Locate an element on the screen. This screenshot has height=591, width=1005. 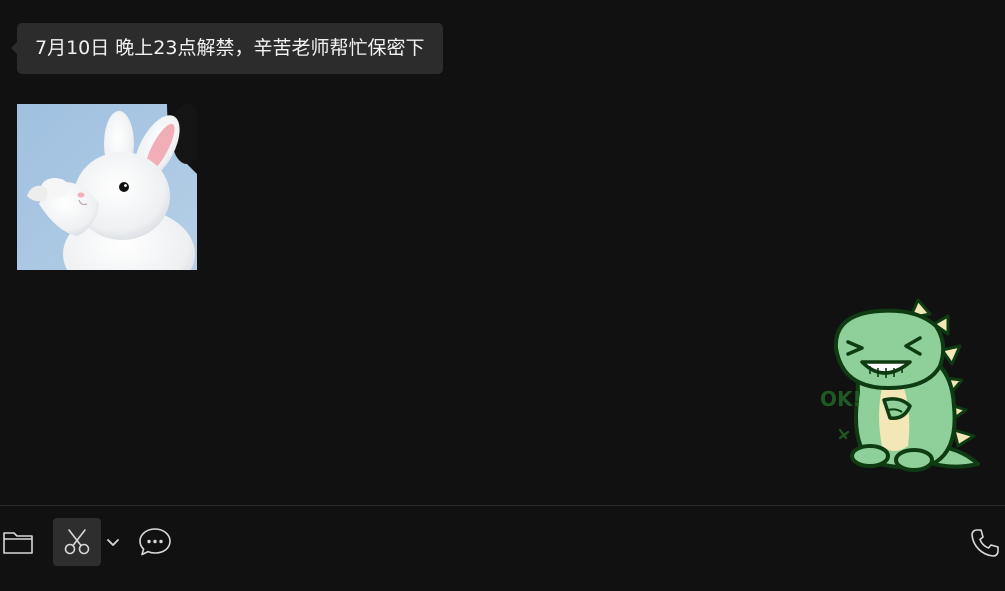
send-file-button is located at coordinates (18, 542).